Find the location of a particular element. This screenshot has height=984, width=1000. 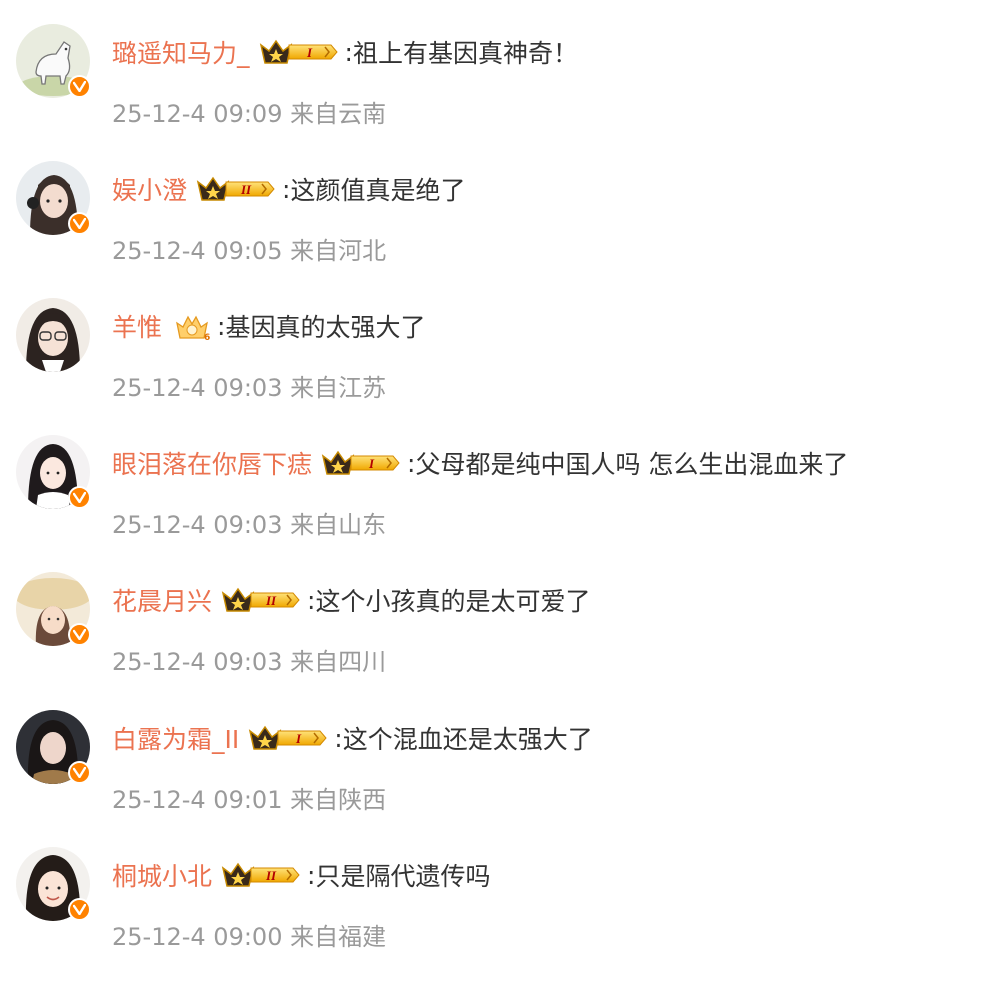

timestamp: 25-12-4 09:01 is located at coordinates (197, 800).